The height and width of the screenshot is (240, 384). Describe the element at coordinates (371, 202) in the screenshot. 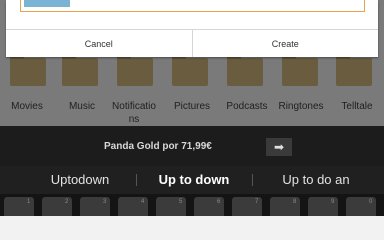

I see `key-hint: 0` at that location.